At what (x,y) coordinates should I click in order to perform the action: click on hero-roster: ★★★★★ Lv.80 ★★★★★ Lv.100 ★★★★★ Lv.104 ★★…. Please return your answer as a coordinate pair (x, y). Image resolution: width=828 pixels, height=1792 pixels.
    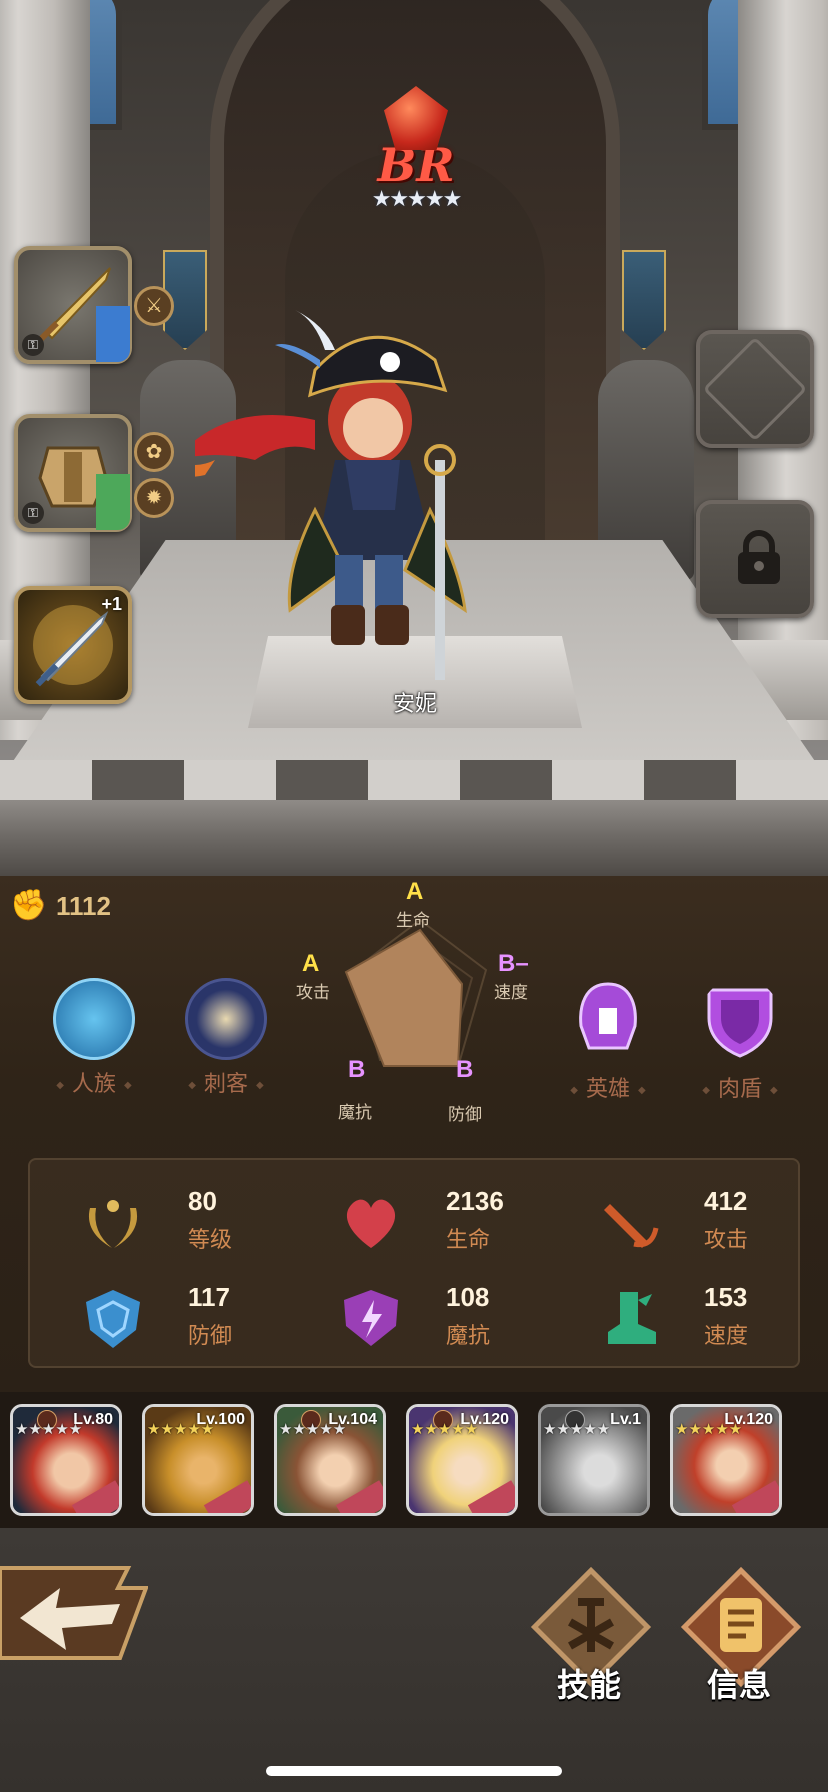
    Looking at the image, I should click on (414, 1460).